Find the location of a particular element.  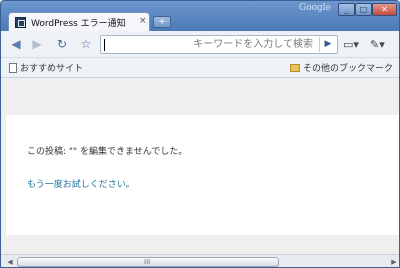

wrench-menu-button: ✎▾ is located at coordinates (382, 44).